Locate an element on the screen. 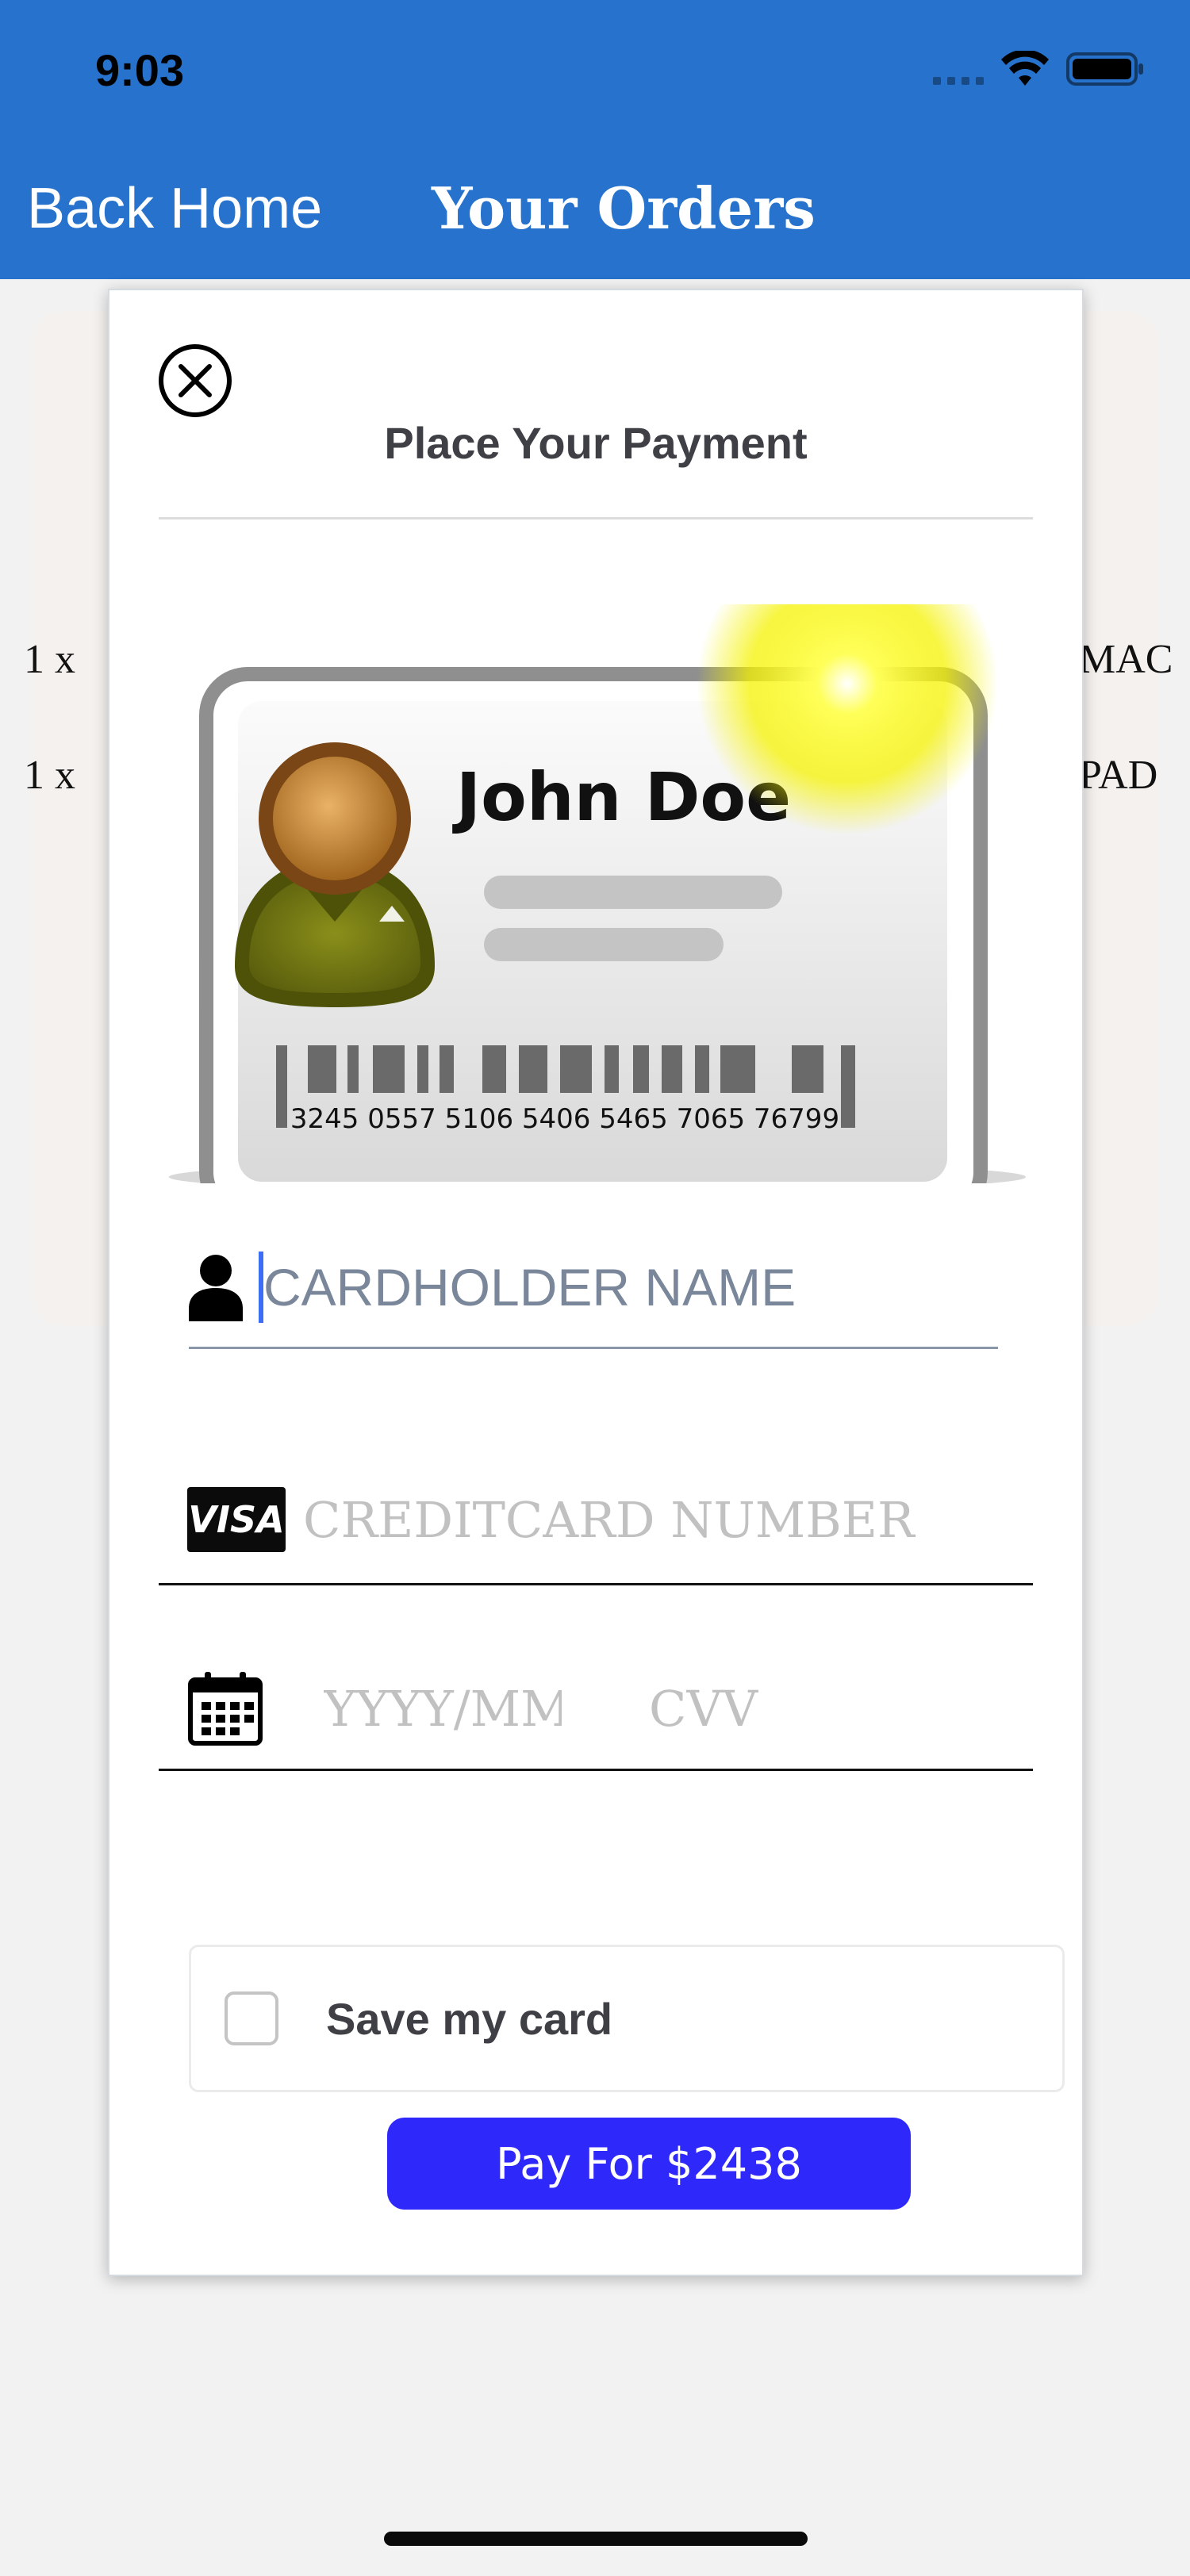 The width and height of the screenshot is (1190, 2576). status-icons is located at coordinates (1039, 69).